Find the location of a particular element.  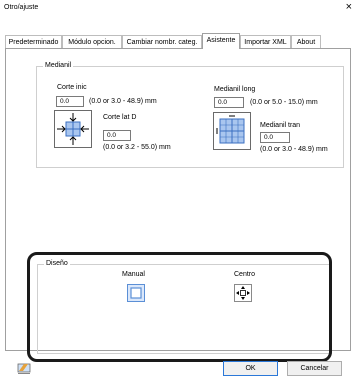

medianil-tran-range: (0.0 or 3.0 - 48.9) mm is located at coordinates (294, 149).